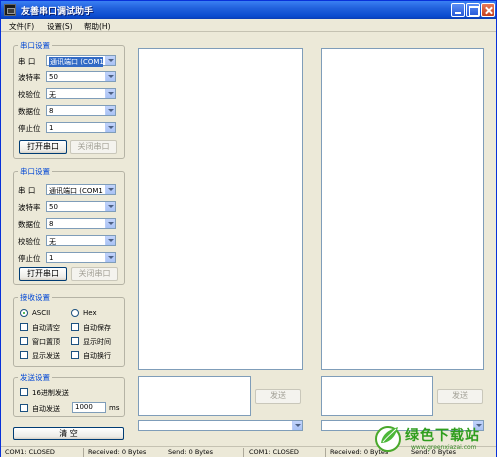  Describe the element at coordinates (24, 408) in the screenshot. I see `auto-send-checkbox` at that location.